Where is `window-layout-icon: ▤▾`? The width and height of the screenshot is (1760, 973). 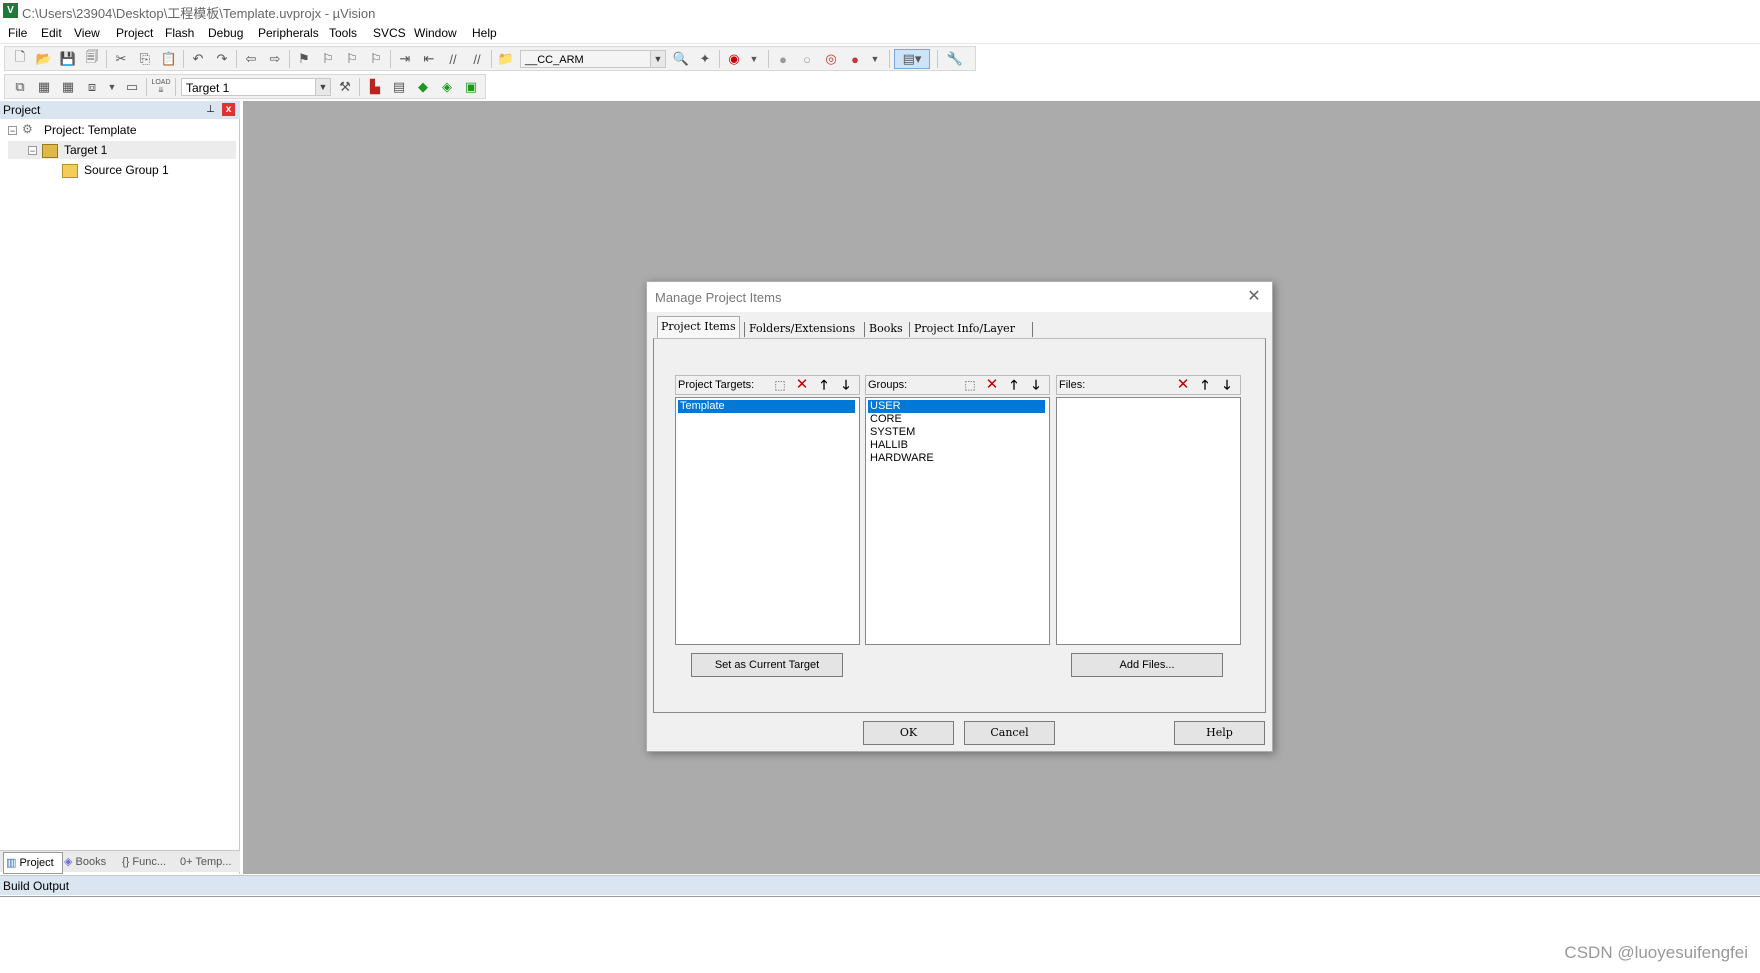 window-layout-icon: ▤▾ is located at coordinates (912, 59).